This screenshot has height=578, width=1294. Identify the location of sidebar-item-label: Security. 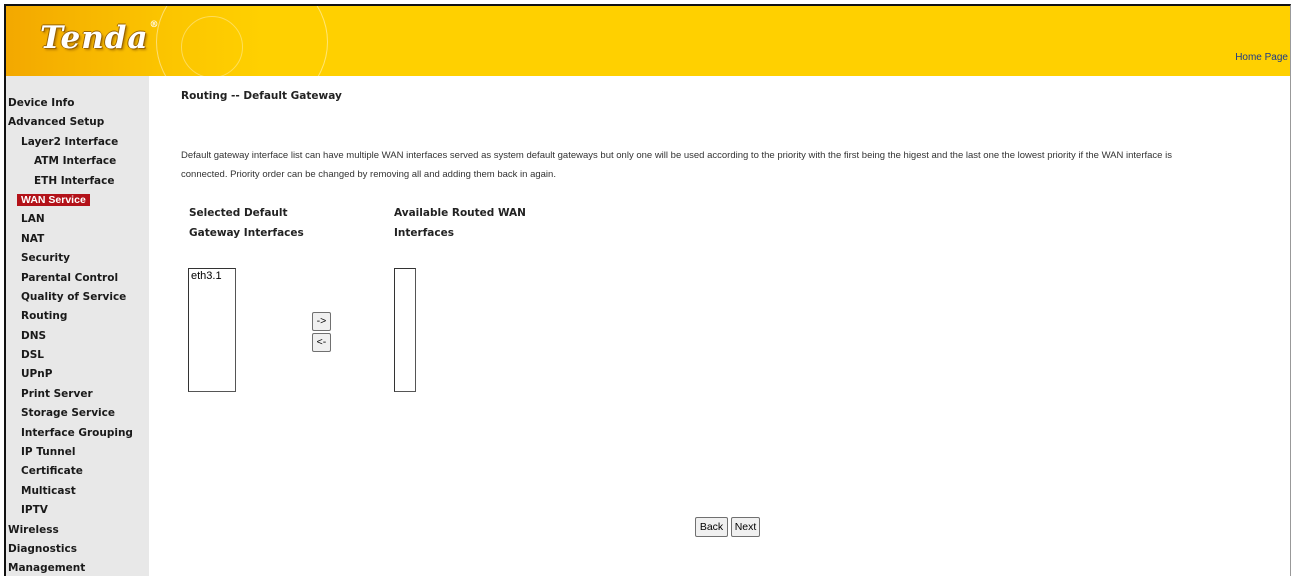
(46, 258).